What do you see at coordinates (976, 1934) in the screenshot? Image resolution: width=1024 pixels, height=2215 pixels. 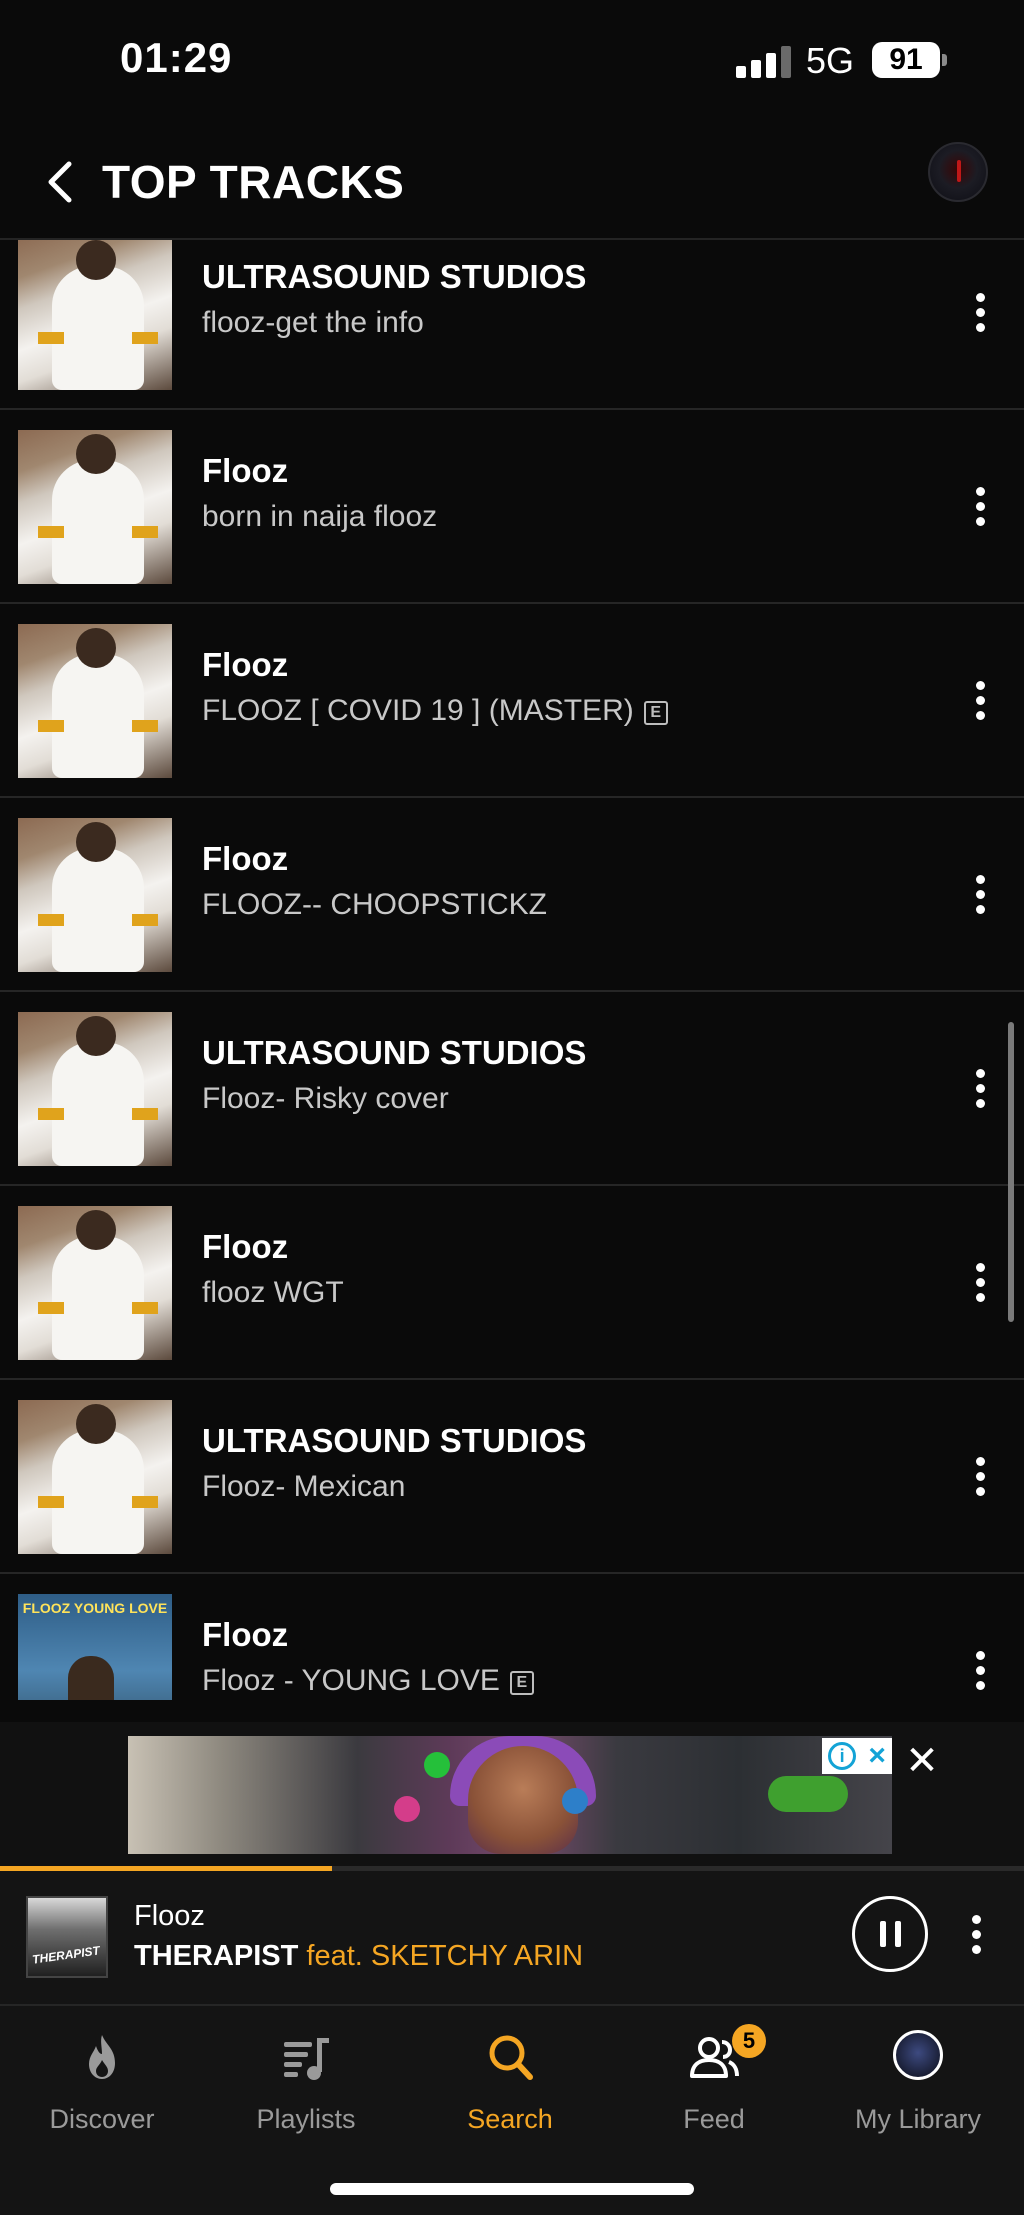 I see `player-more-button` at bounding box center [976, 1934].